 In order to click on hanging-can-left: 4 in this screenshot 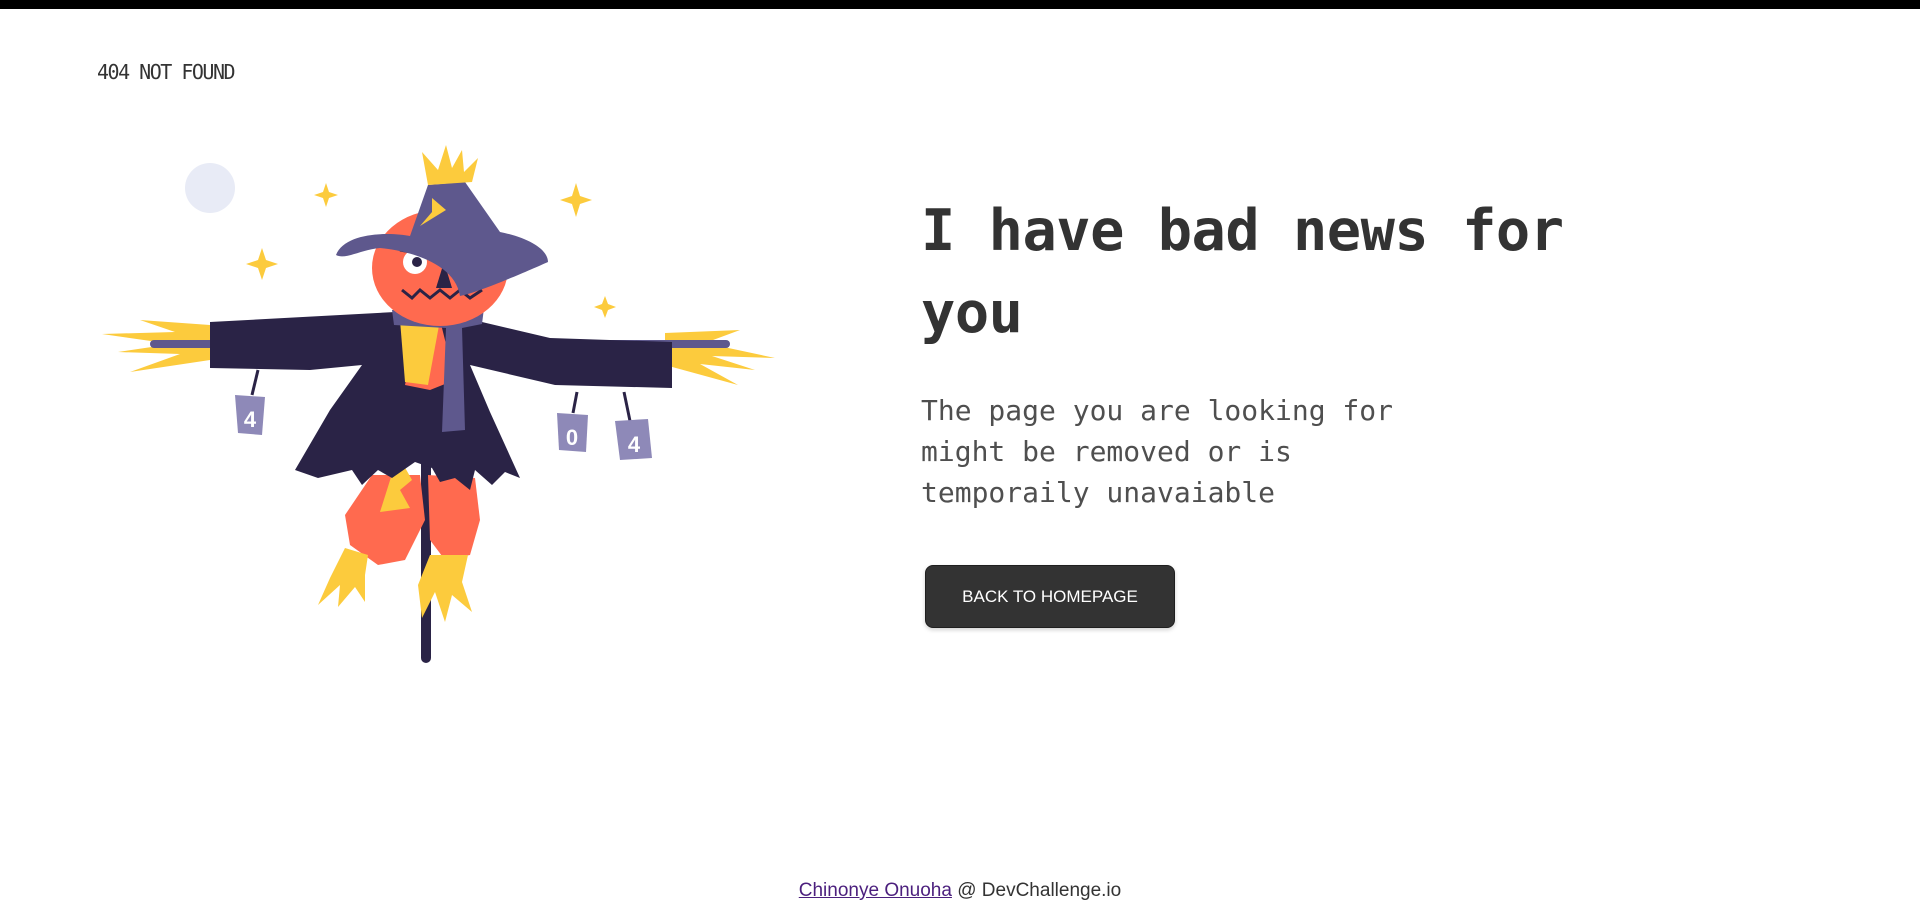, I will do `click(250, 402)`.